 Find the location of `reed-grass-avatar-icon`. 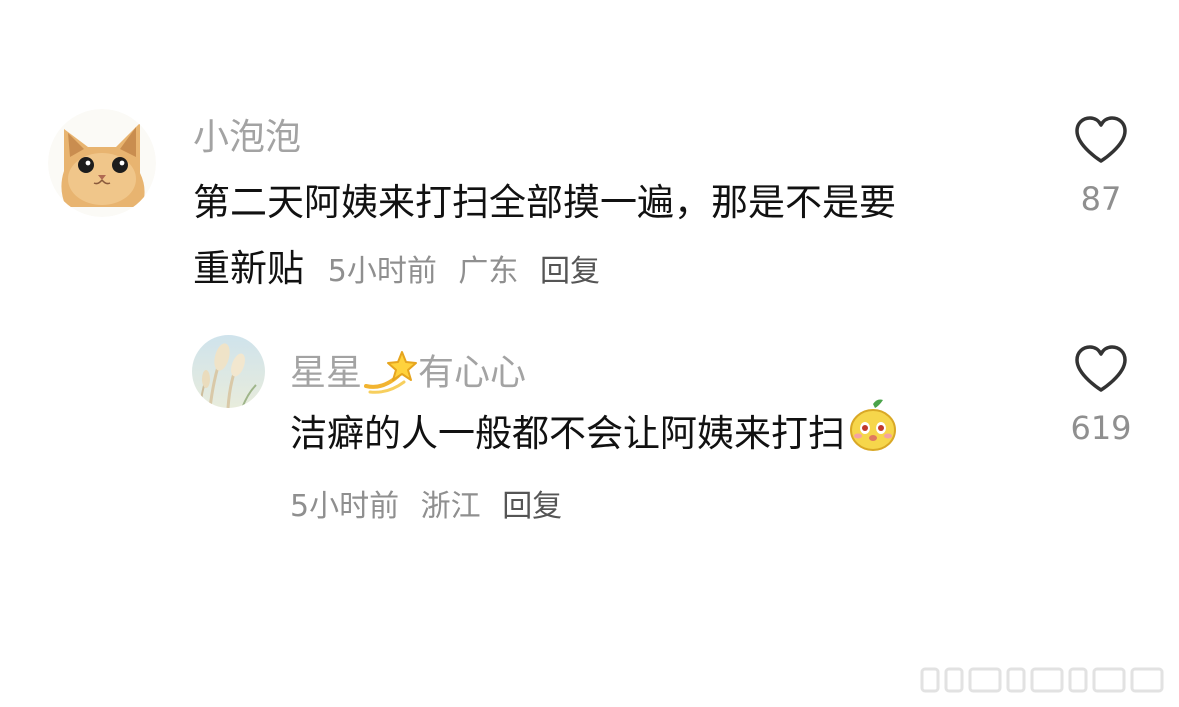

reed-grass-avatar-icon is located at coordinates (228, 371).